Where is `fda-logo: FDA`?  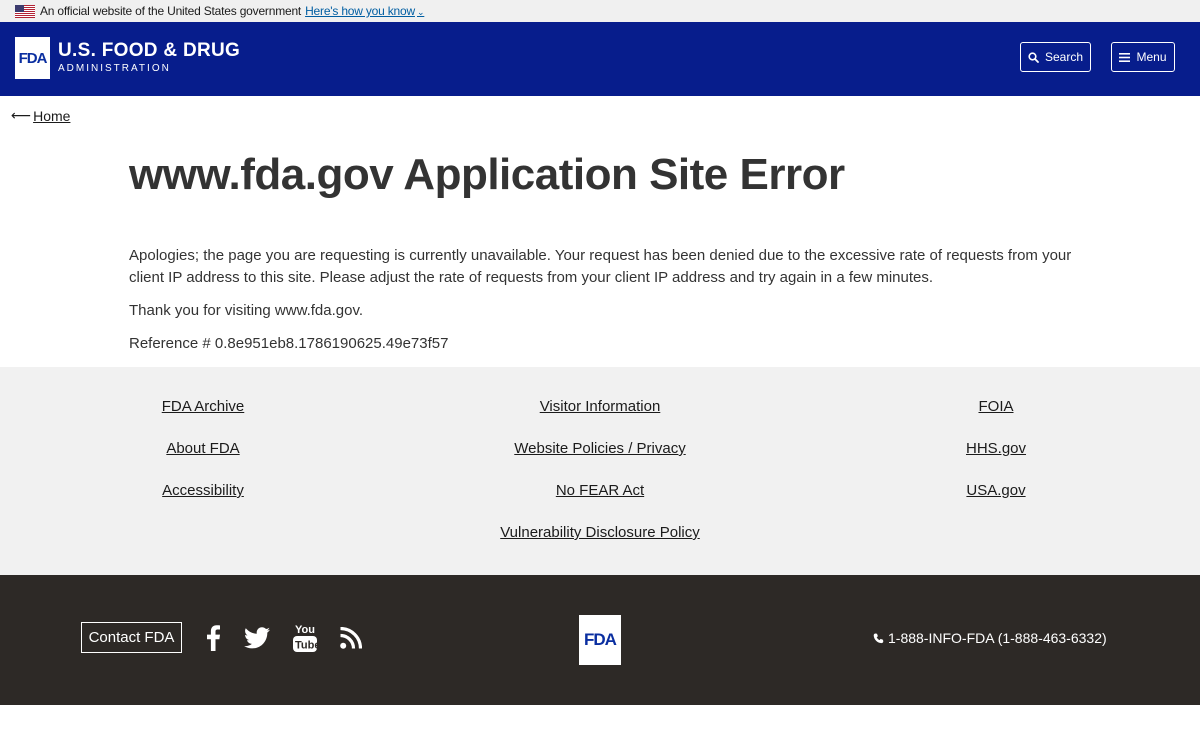 fda-logo: FDA is located at coordinates (32, 58).